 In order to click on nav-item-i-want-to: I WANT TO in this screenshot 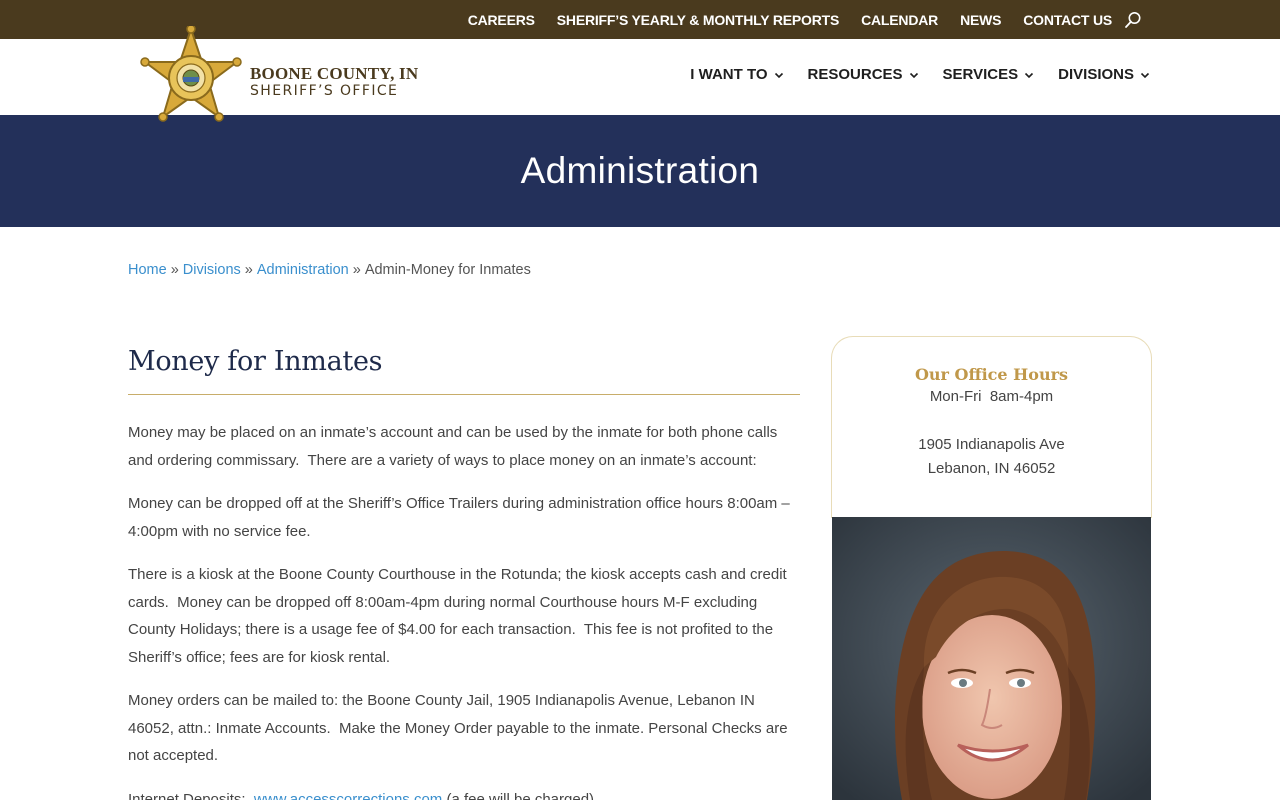, I will do `click(736, 74)`.